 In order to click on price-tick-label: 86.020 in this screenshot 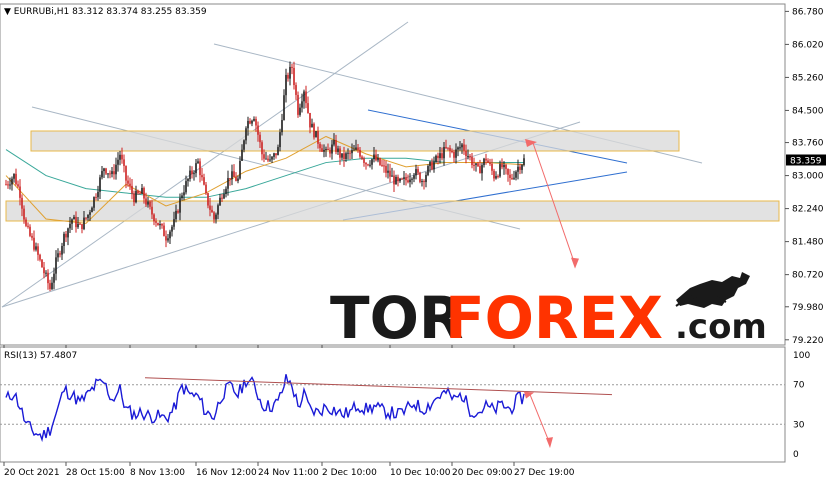, I will do `click(808, 45)`.